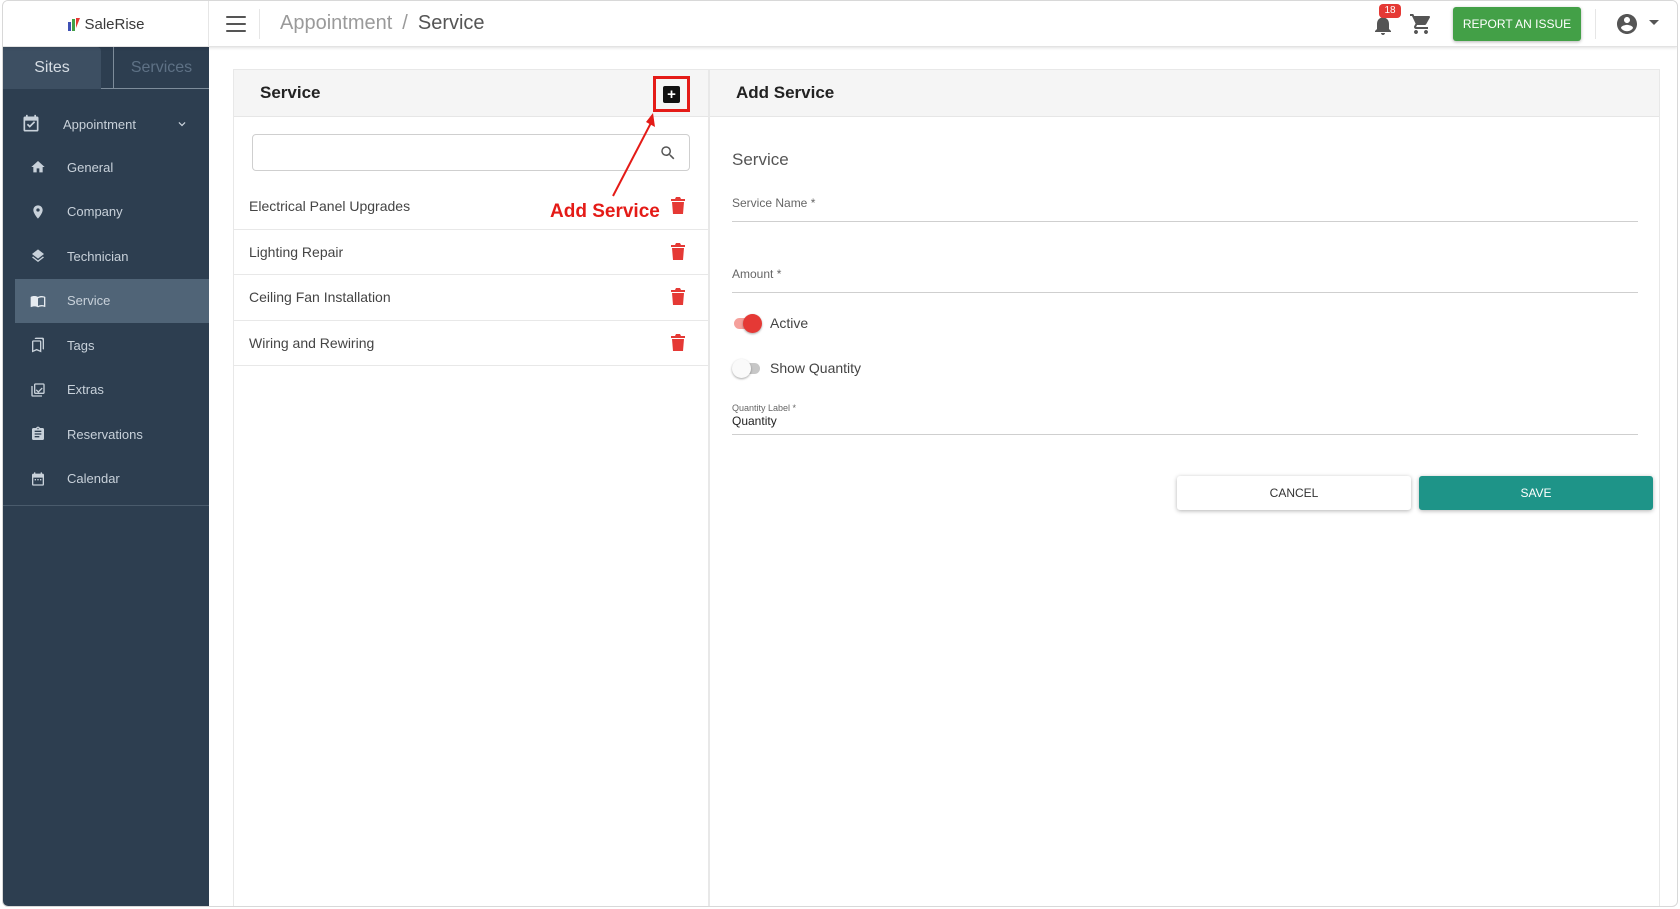 The image size is (1680, 909). I want to click on sidebar-item-general: General, so click(106, 167).